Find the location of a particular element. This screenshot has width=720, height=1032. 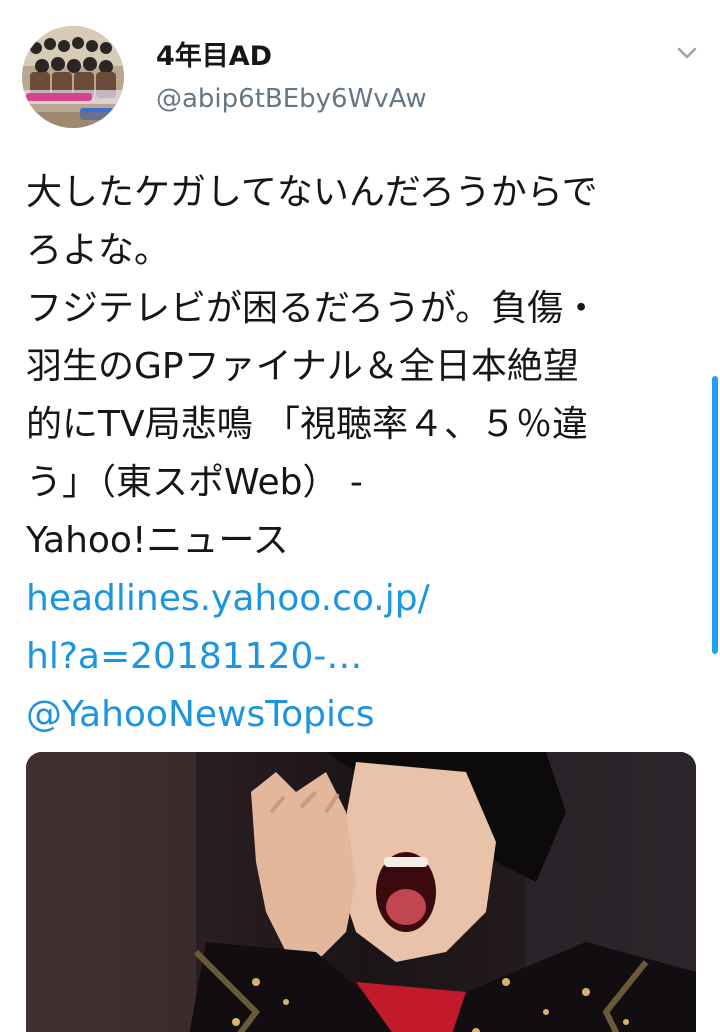

tweet-text-line: 的にTV局悲鳴 「視聴率４、５％違 is located at coordinates (307, 424).